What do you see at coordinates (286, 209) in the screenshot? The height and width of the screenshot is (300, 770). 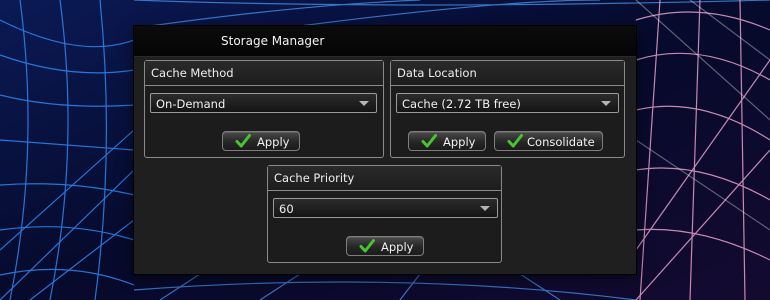 I see `cache-priority-value: 60` at bounding box center [286, 209].